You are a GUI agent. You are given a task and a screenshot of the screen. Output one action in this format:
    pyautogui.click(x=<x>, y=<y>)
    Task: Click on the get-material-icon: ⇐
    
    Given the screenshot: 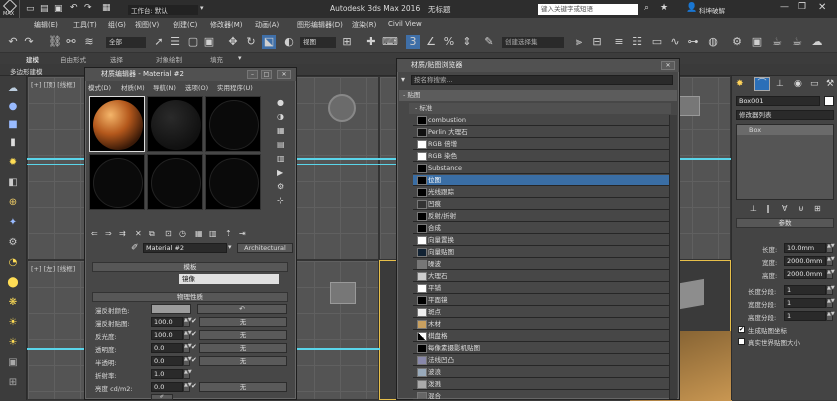 What is the action you would take?
    pyautogui.click(x=94, y=233)
    